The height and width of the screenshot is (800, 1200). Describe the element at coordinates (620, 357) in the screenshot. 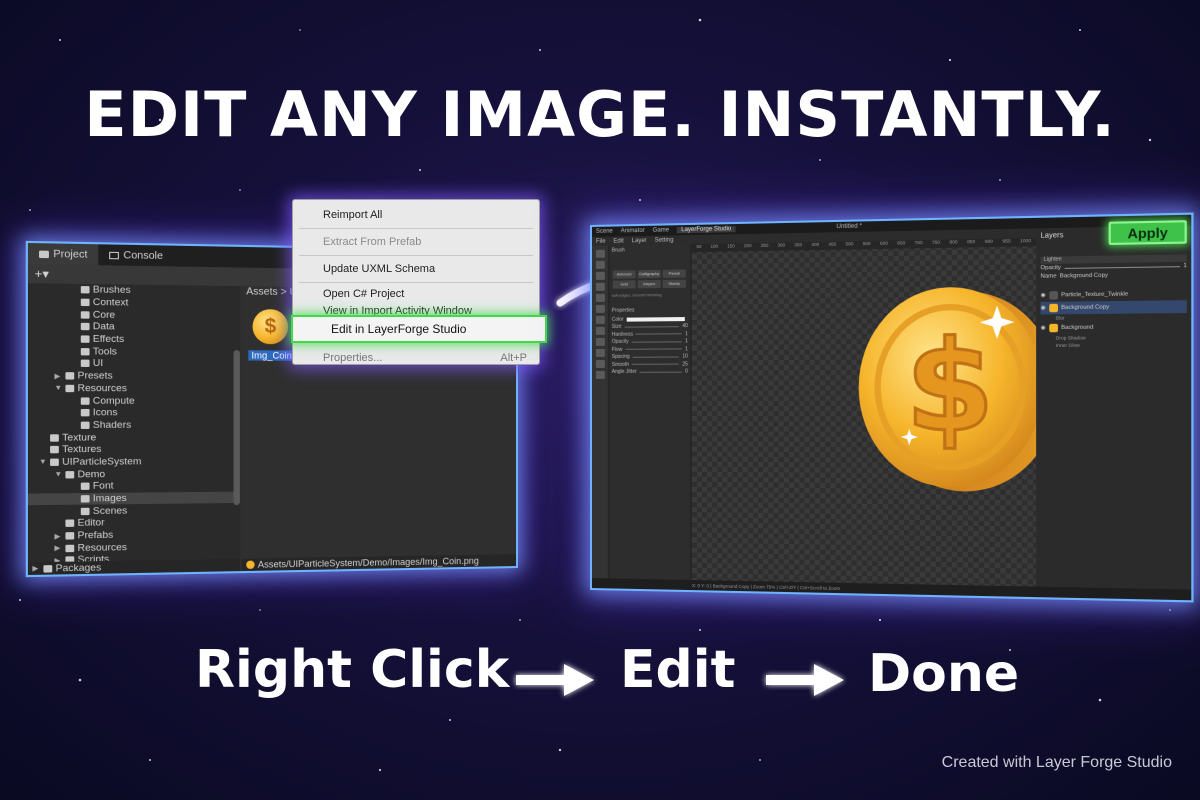

I see `property-label: Spacing` at that location.